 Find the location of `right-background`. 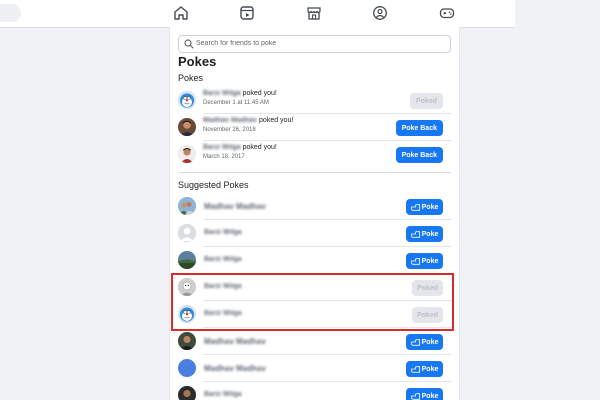

right-background is located at coordinates (557, 200).